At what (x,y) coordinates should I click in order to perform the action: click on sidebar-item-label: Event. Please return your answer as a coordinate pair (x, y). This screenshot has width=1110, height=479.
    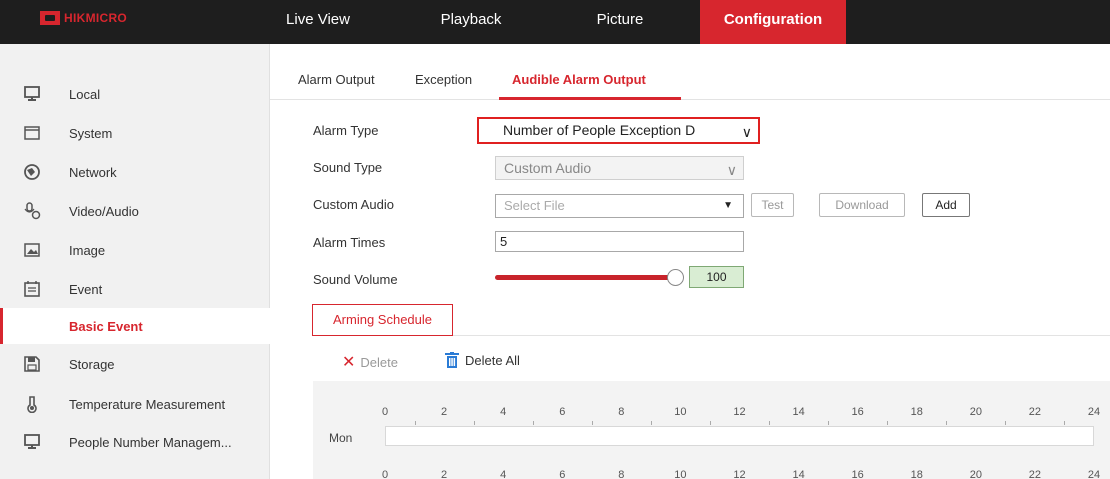
    Looking at the image, I should click on (86, 289).